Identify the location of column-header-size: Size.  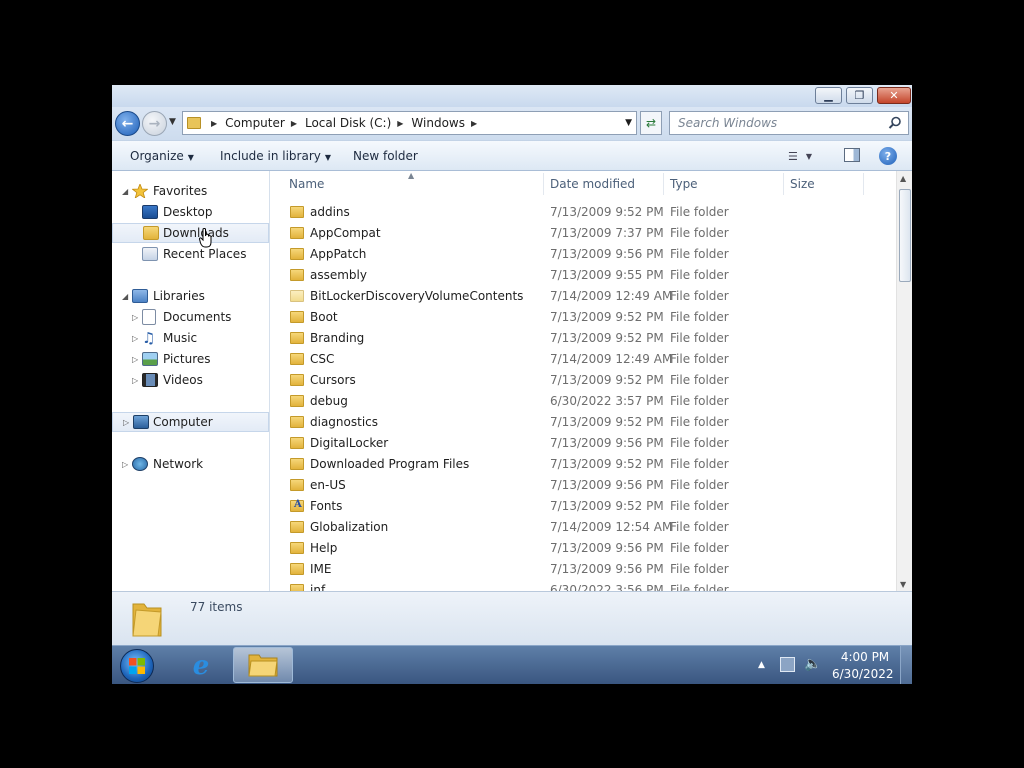
(802, 184).